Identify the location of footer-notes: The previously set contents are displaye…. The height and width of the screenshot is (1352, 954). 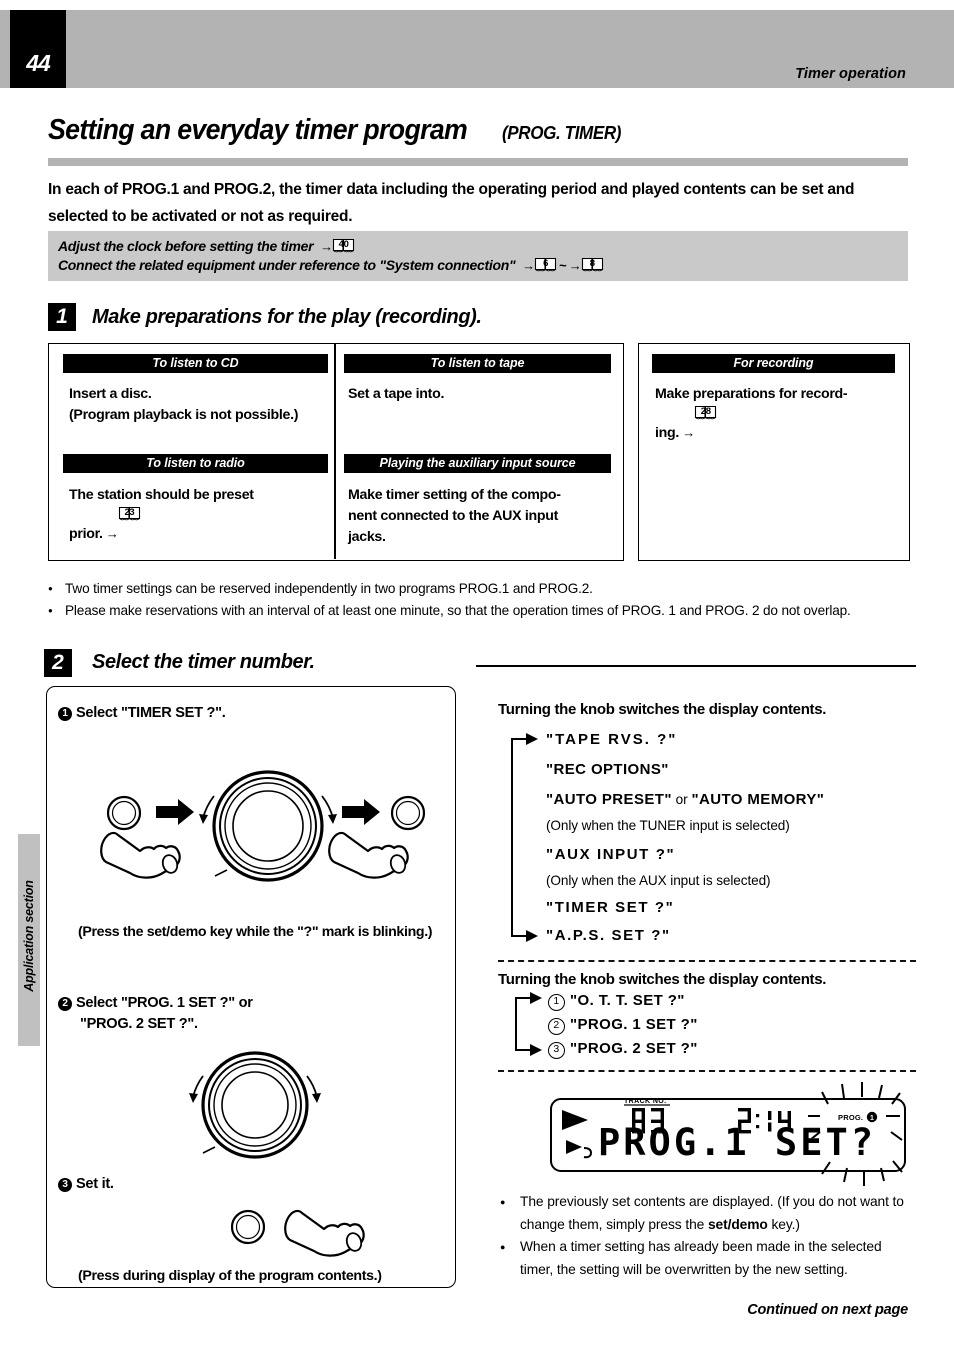
(707, 1236).